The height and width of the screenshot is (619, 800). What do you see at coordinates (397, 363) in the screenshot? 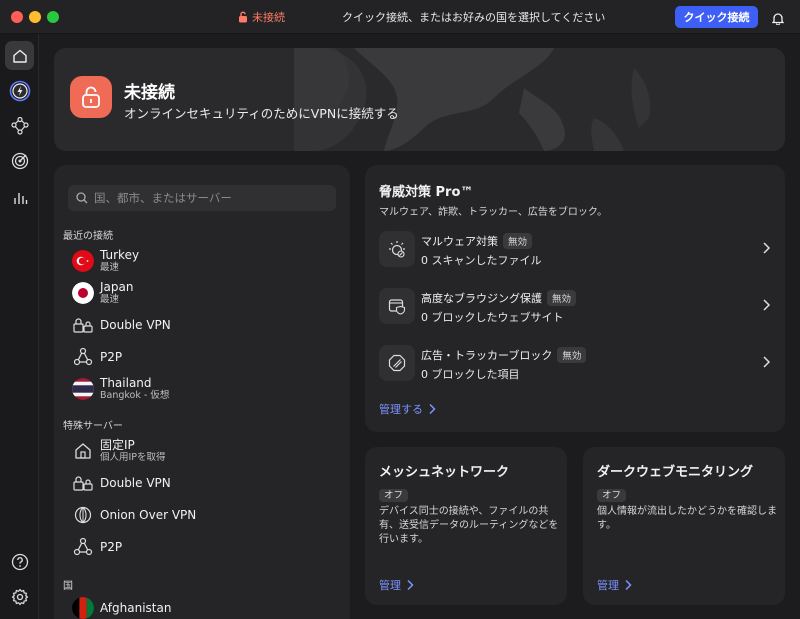
I see `ad-block-icon` at bounding box center [397, 363].